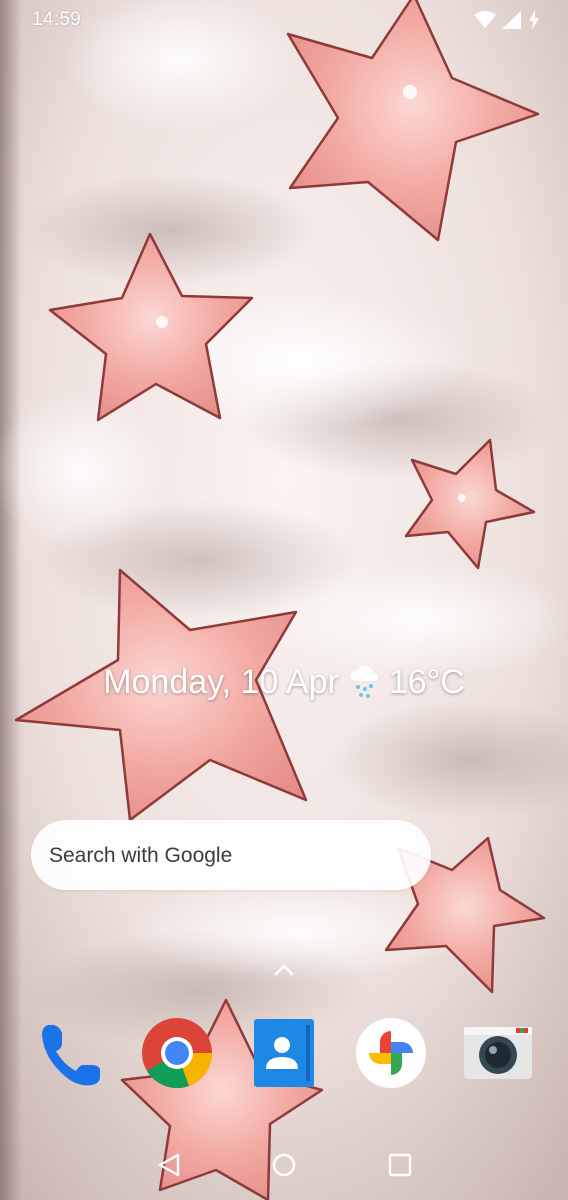  I want to click on phone-icon, so click(70, 1053).